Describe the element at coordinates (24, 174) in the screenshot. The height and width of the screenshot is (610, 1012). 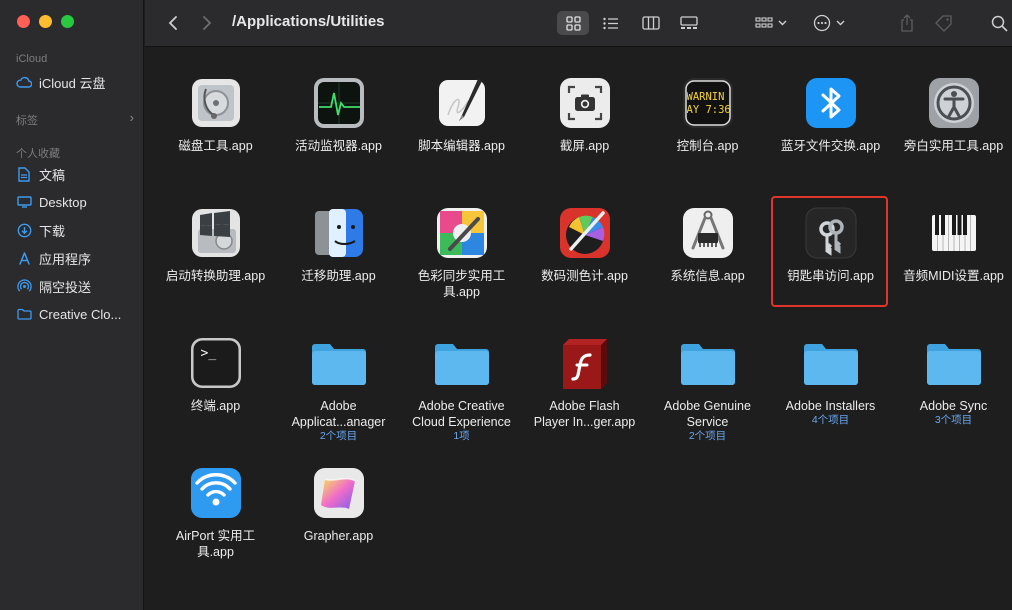
I see `document-icon` at that location.